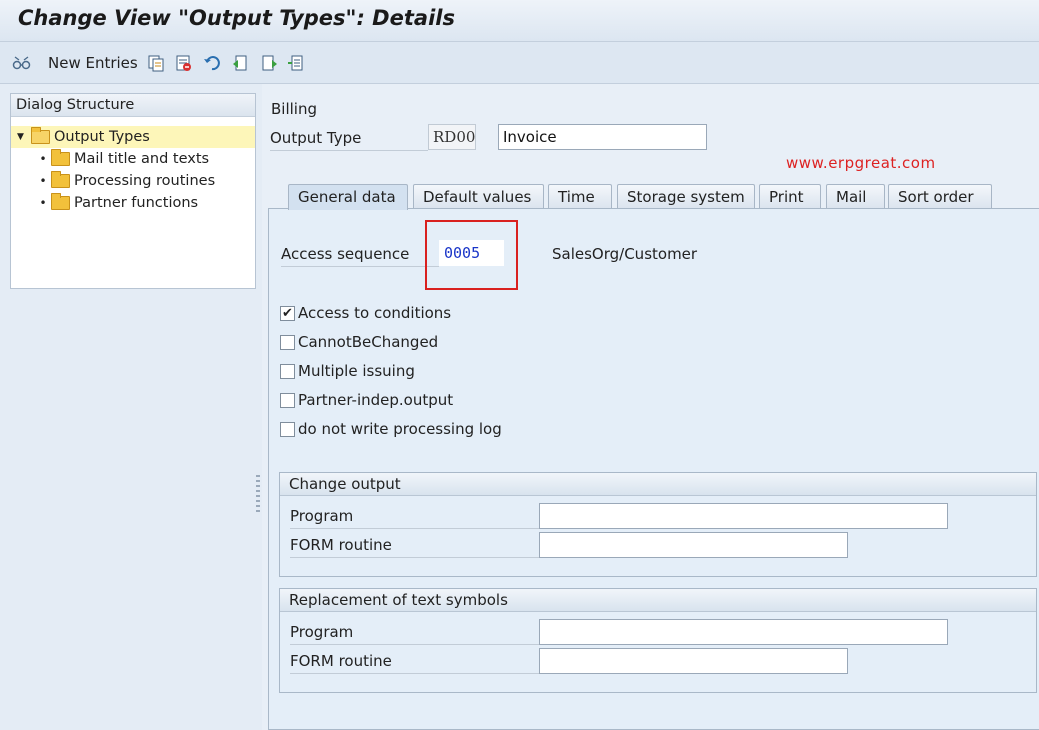 This screenshot has height=730, width=1039. I want to click on tree-item-output-types: ▼ Output Types, so click(133, 137).